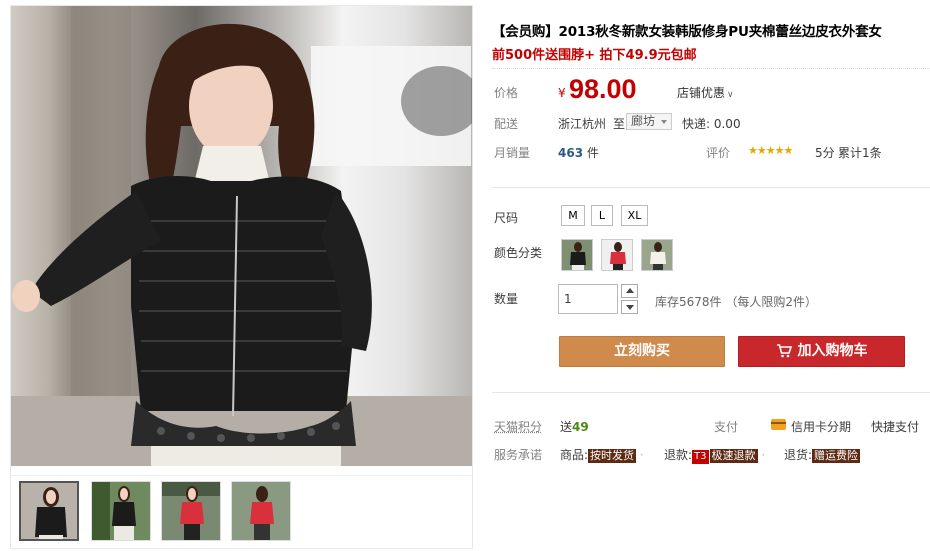 The image size is (930, 551). Describe the element at coordinates (592, 153) in the screenshot. I see `monthly-sales-unit: 件` at that location.